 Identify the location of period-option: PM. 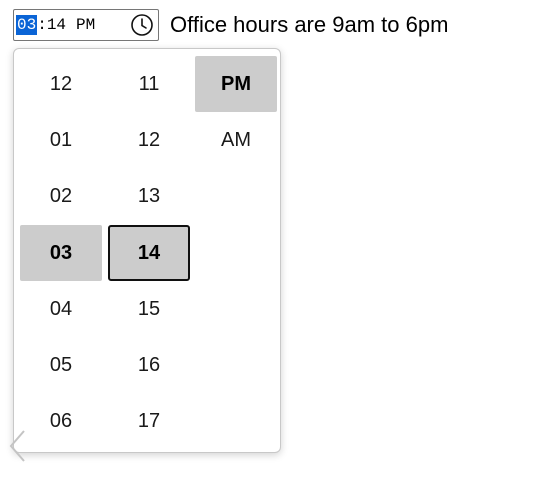
(236, 84).